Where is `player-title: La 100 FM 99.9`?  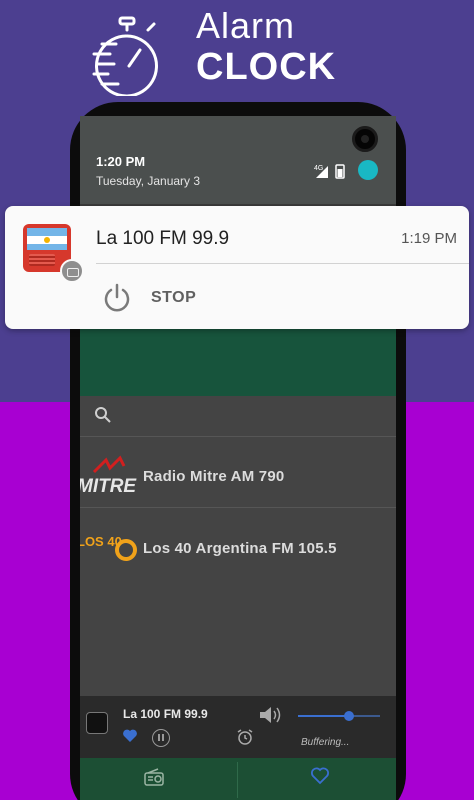 player-title: La 100 FM 99.9 is located at coordinates (165, 714).